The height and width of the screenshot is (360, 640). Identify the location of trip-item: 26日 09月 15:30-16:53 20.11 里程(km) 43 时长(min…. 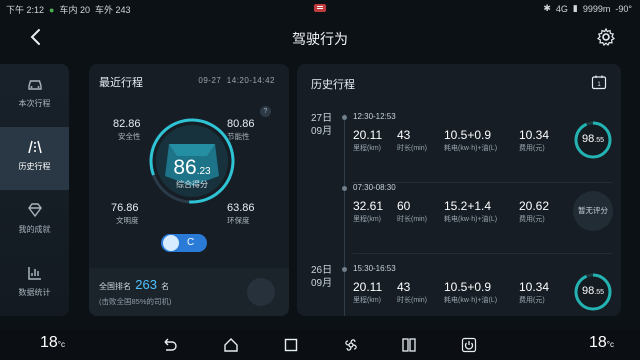
(459, 290).